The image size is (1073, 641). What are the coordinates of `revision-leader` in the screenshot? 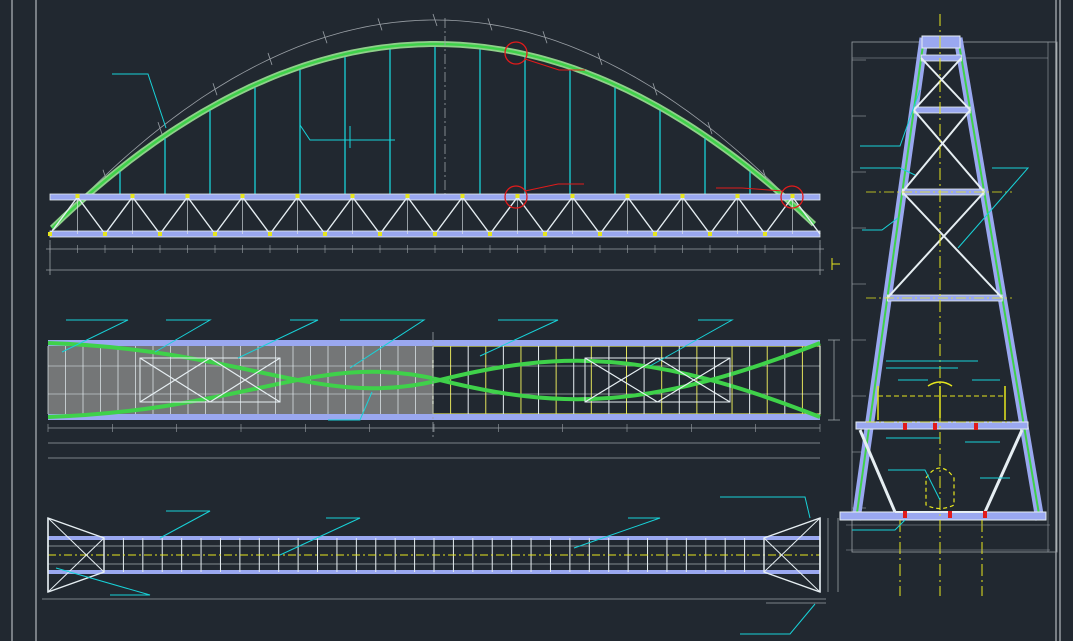 It's located at (554, 187).